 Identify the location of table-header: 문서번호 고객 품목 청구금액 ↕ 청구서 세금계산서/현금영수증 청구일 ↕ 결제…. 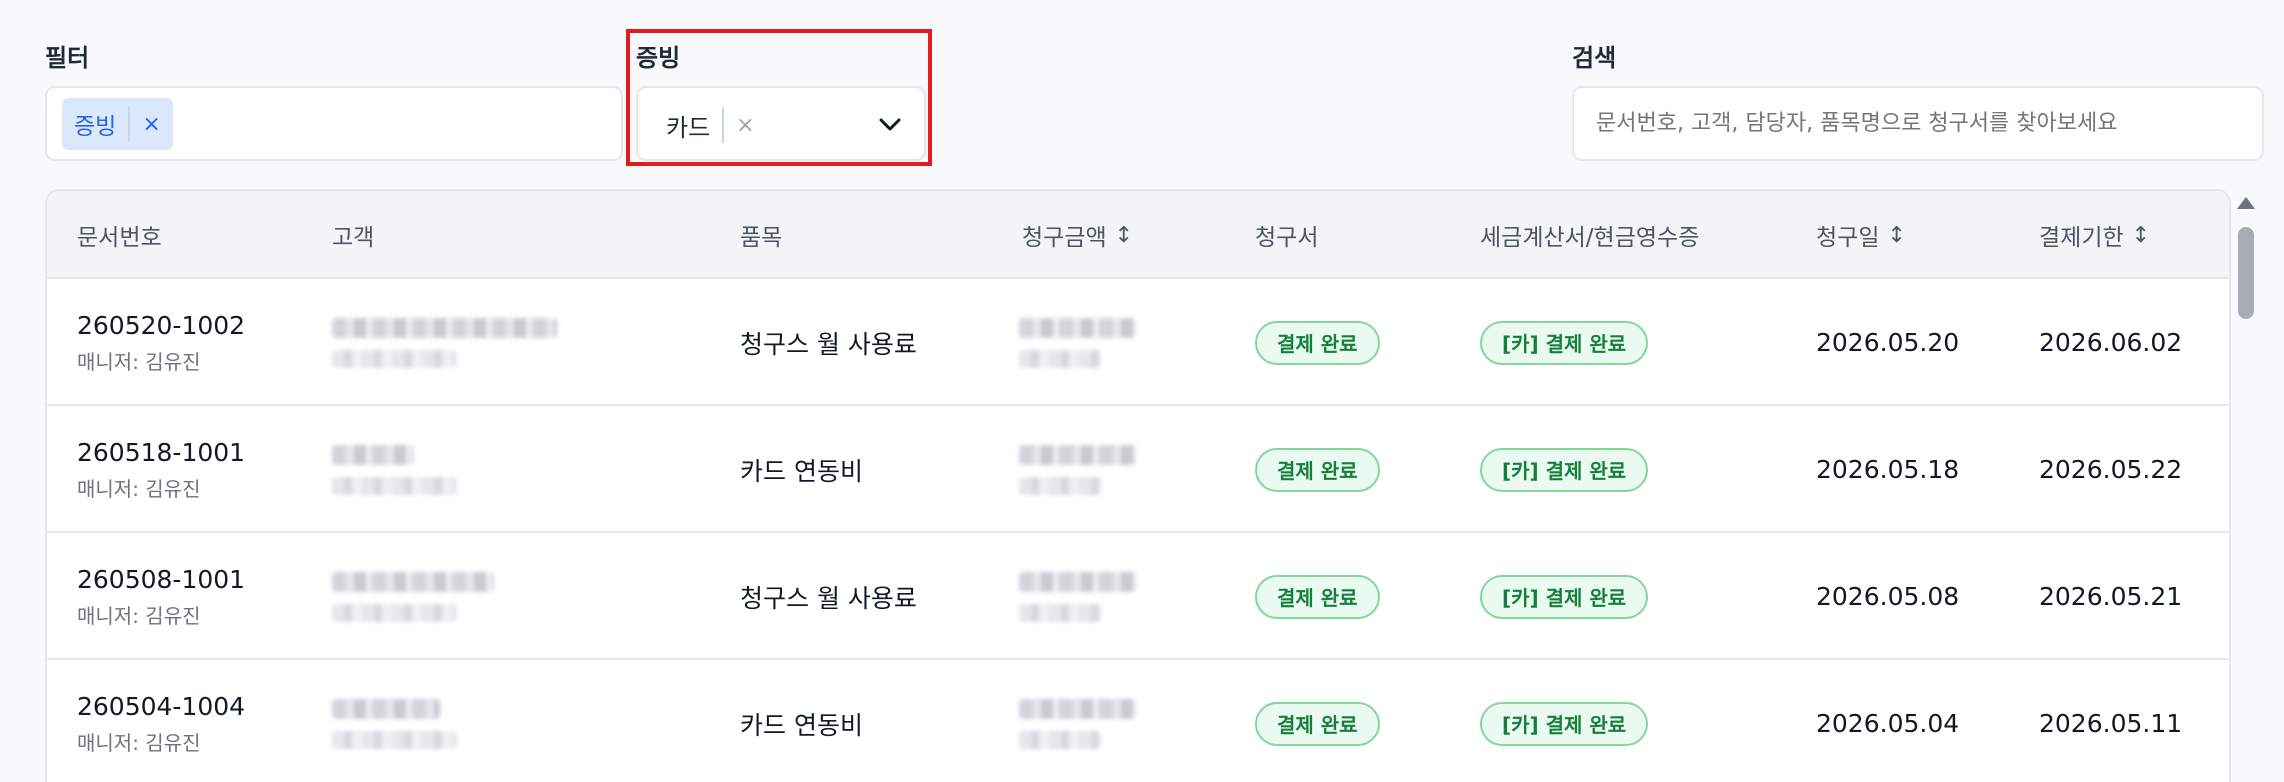
(1138, 235).